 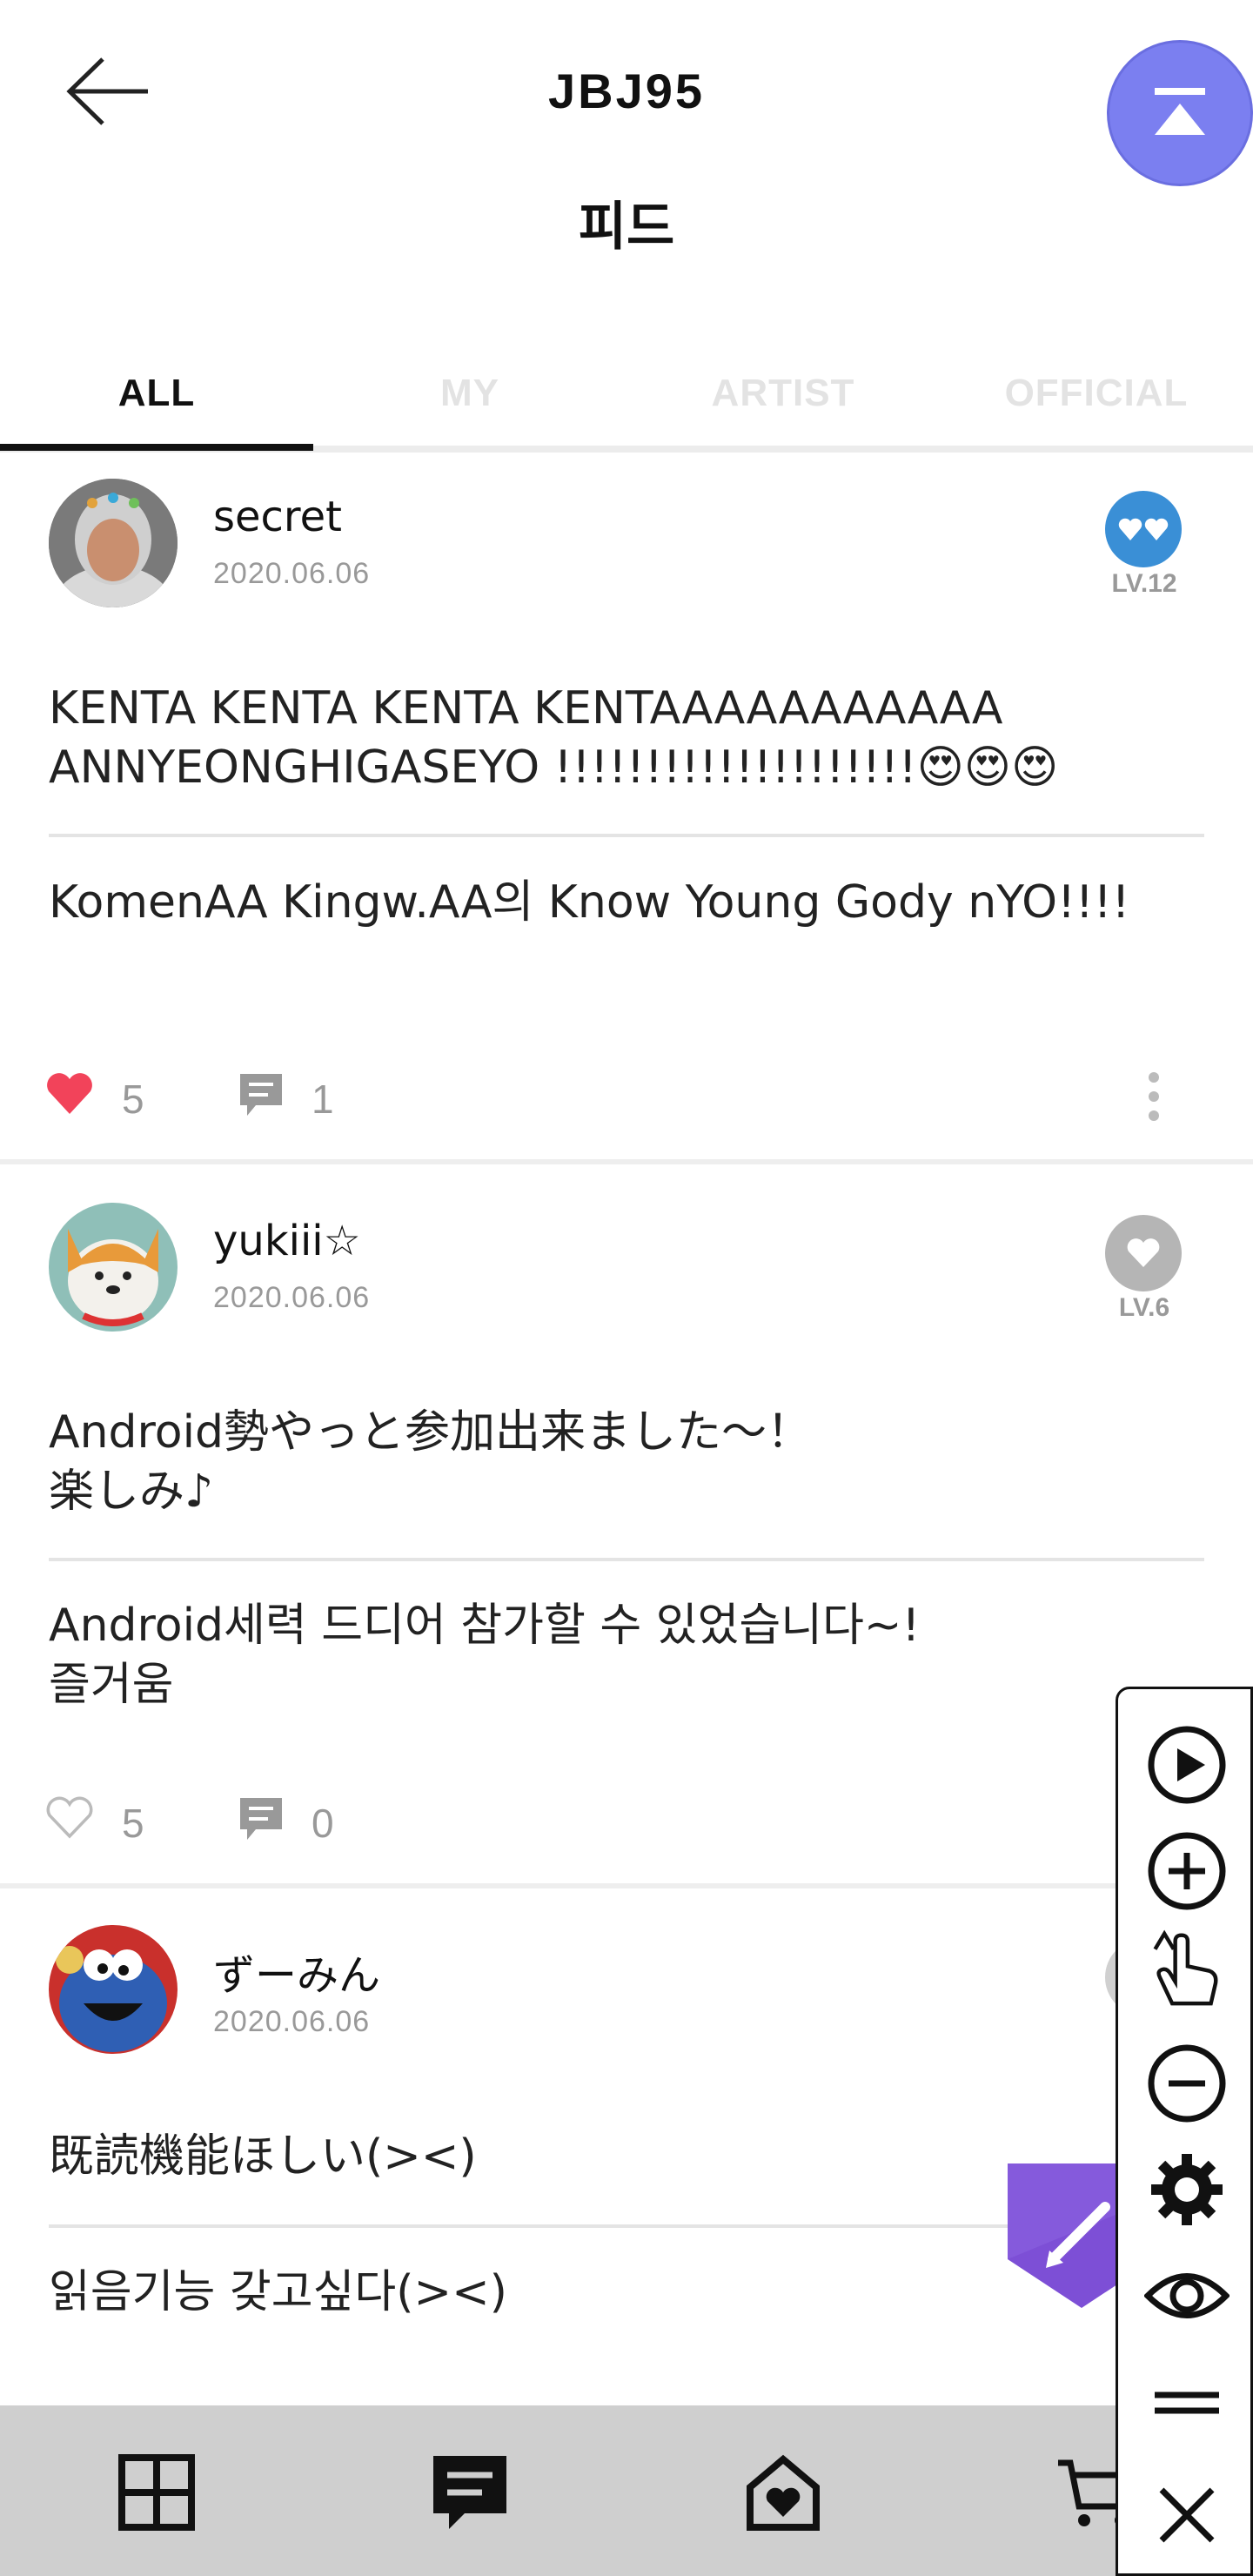 I want to click on eye-icon, so click(x=1187, y=2295).